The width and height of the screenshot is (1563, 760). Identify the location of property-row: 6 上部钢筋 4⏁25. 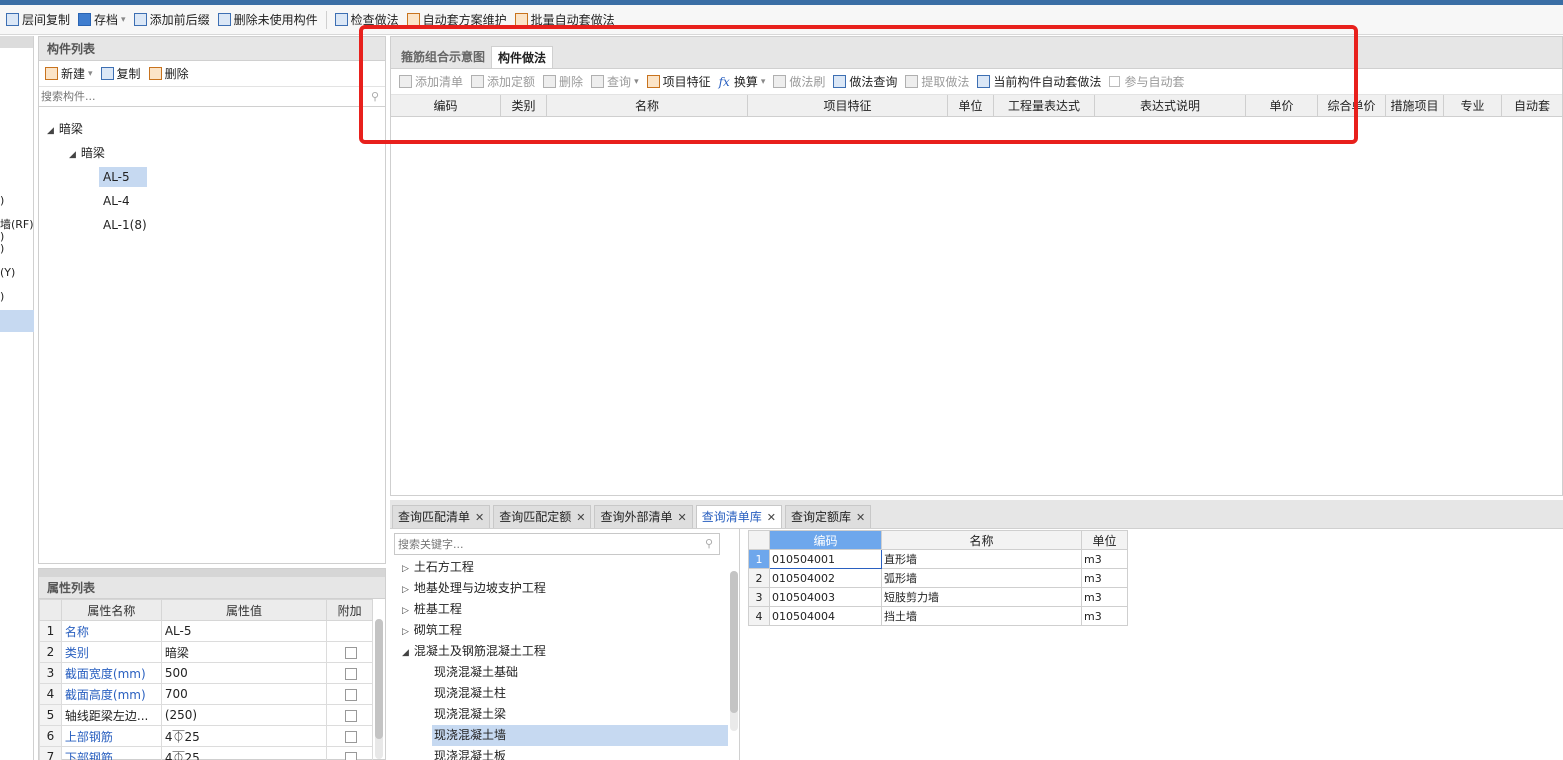
(206, 736).